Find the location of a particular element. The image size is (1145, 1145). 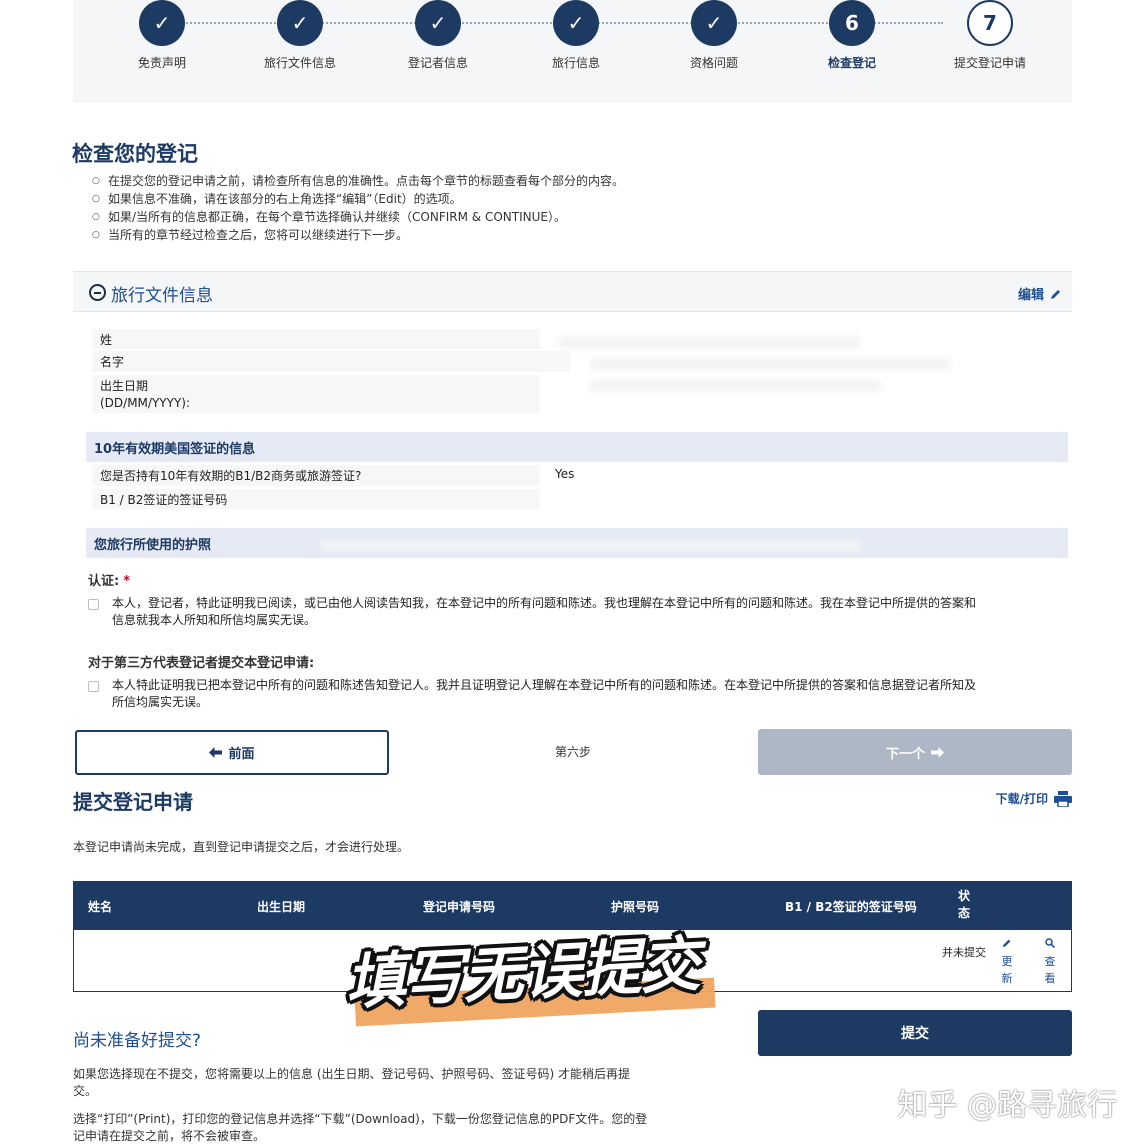

step-3: ✓ 登记者信息 is located at coordinates (438, 35).